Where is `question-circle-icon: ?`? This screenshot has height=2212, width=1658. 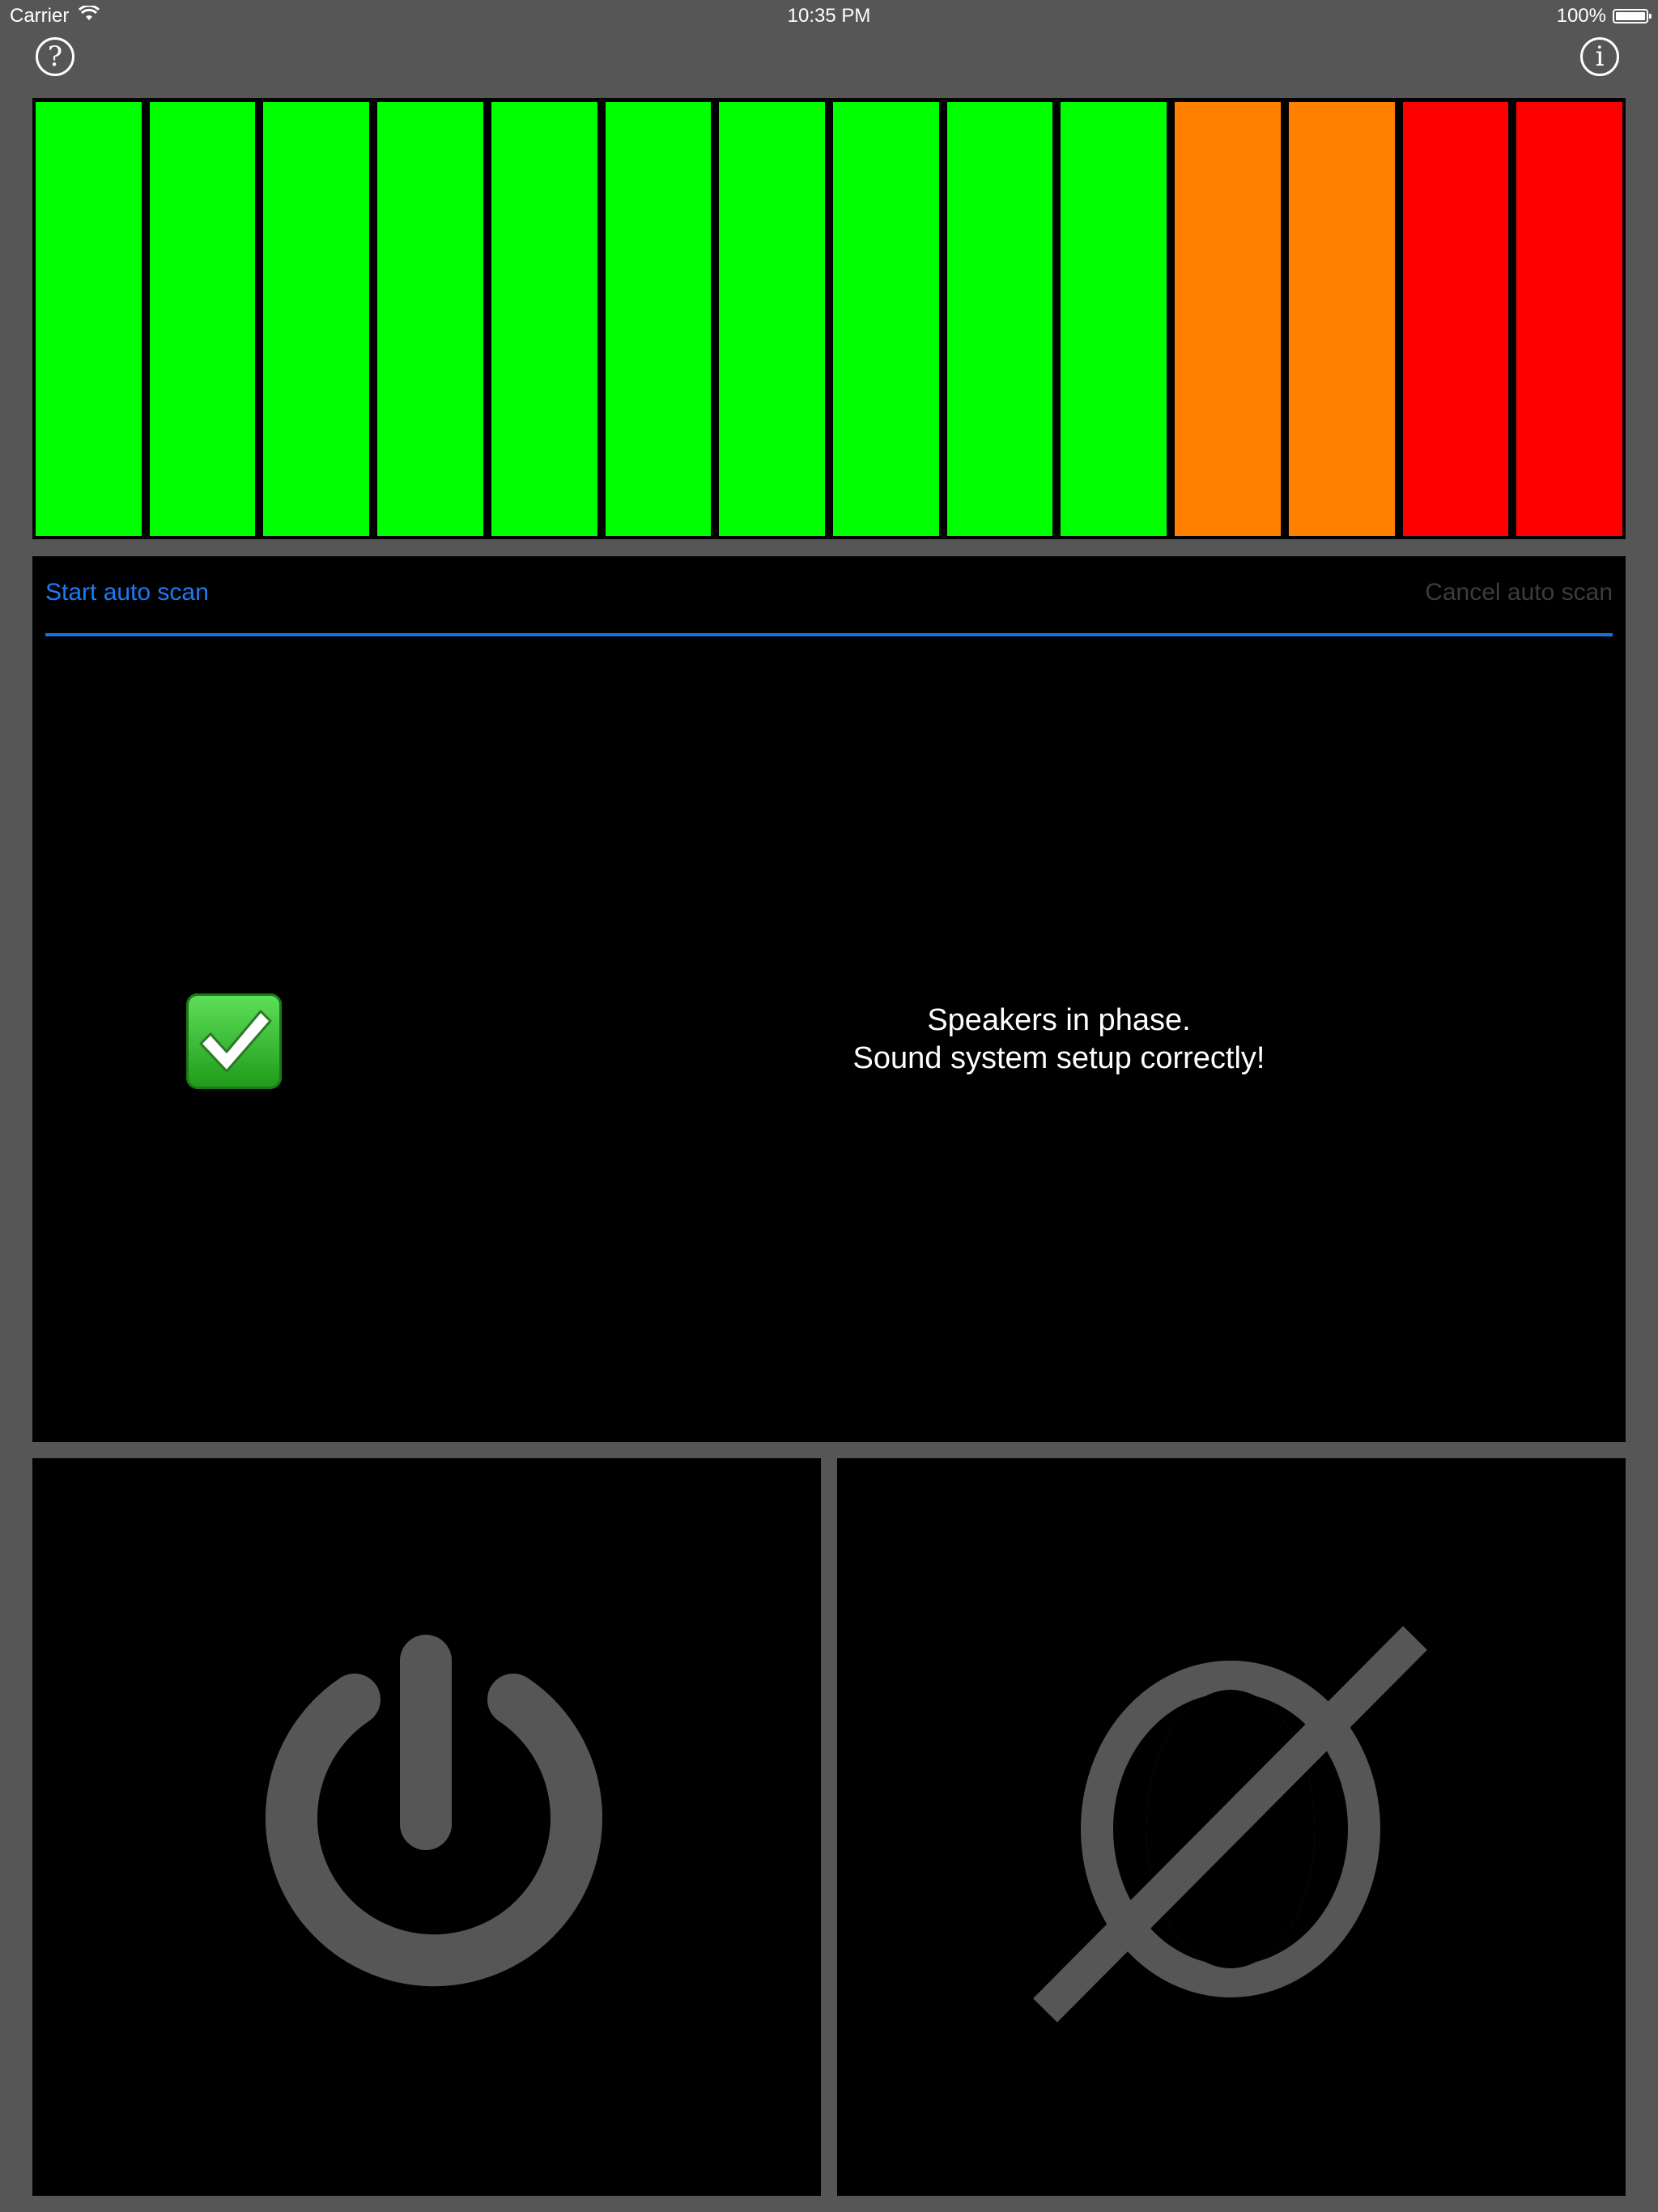 question-circle-icon: ? is located at coordinates (55, 56).